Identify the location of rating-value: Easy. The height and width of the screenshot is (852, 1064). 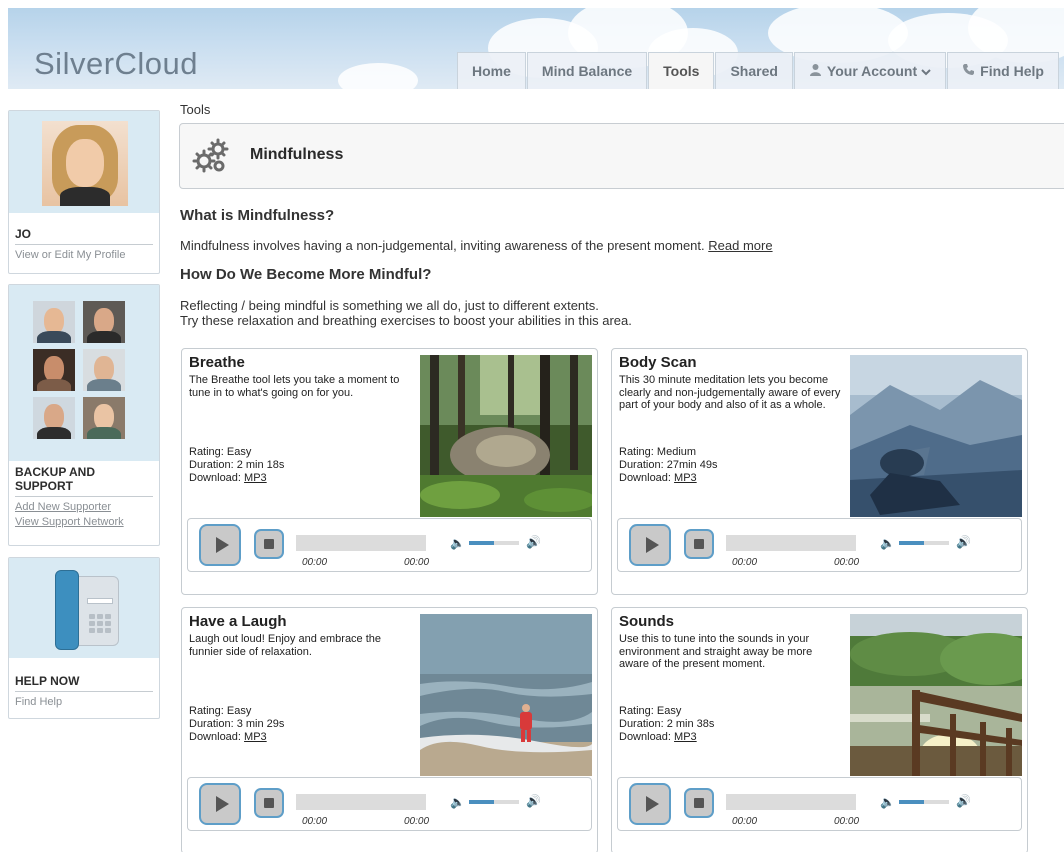
(239, 452).